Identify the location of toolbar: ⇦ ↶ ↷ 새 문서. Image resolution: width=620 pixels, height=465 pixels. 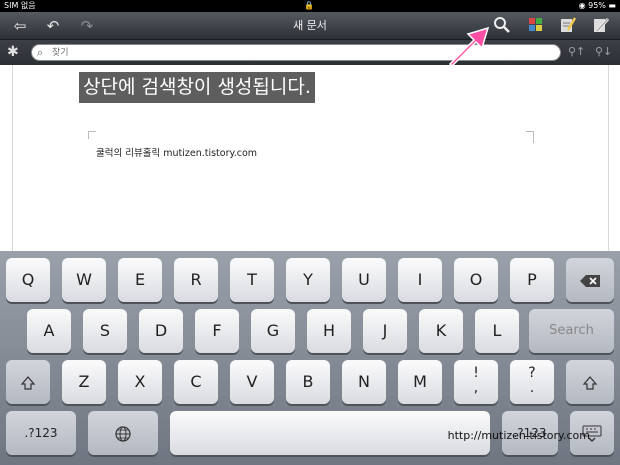
(310, 26).